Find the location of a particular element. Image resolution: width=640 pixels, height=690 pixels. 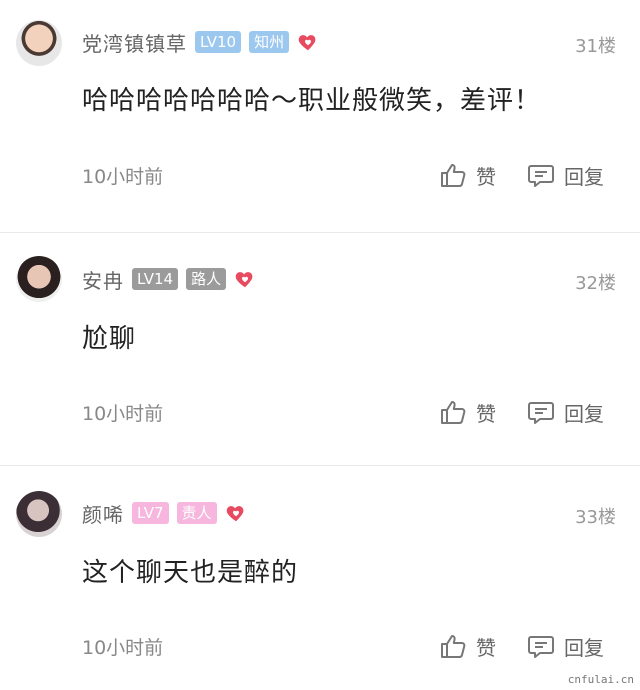

title-badge: 知州 is located at coordinates (269, 42).